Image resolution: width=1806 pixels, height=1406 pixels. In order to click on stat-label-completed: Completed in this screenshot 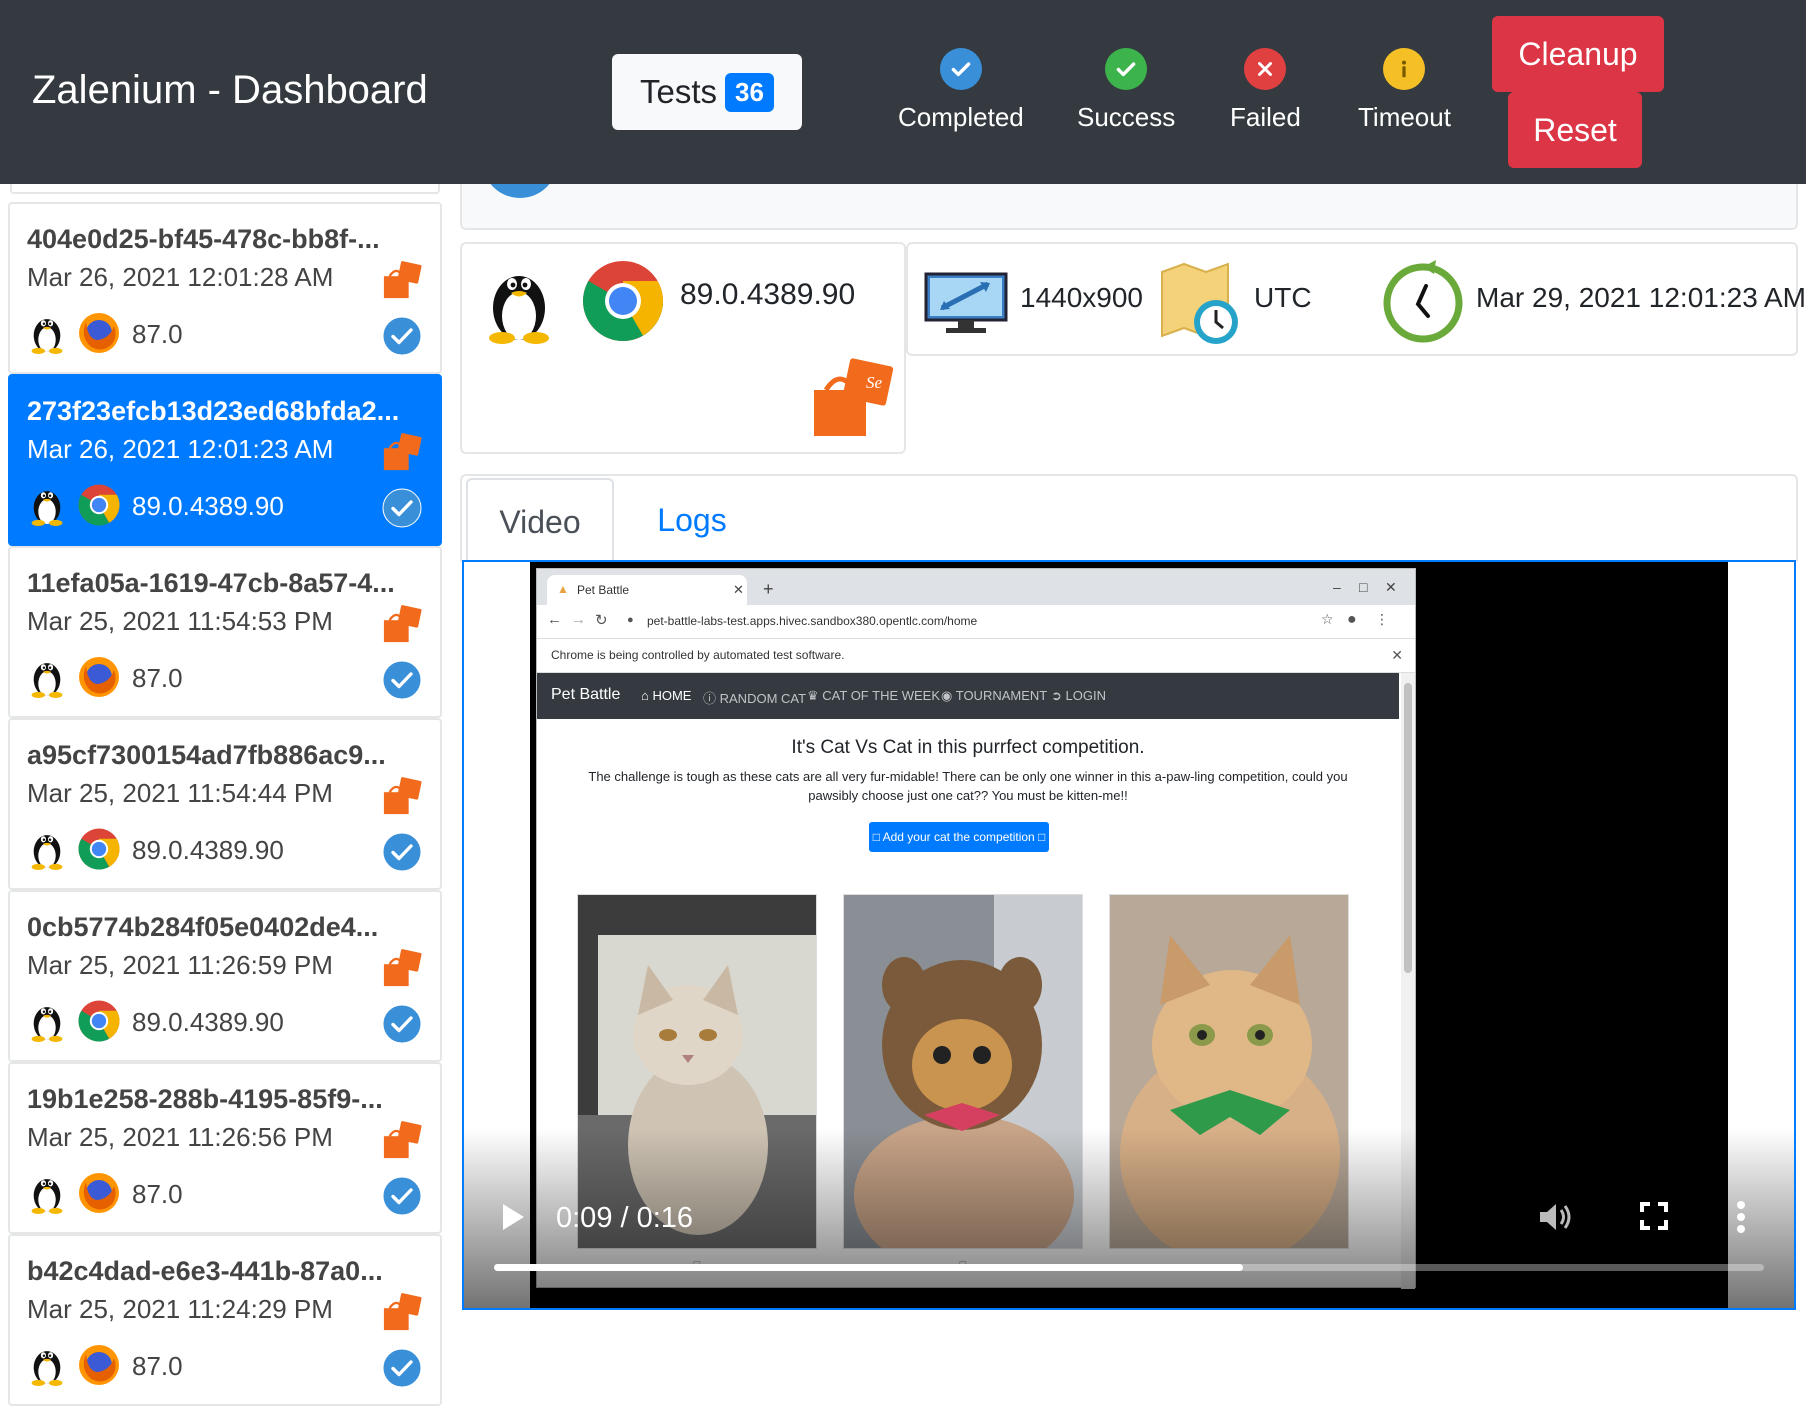, I will do `click(961, 117)`.